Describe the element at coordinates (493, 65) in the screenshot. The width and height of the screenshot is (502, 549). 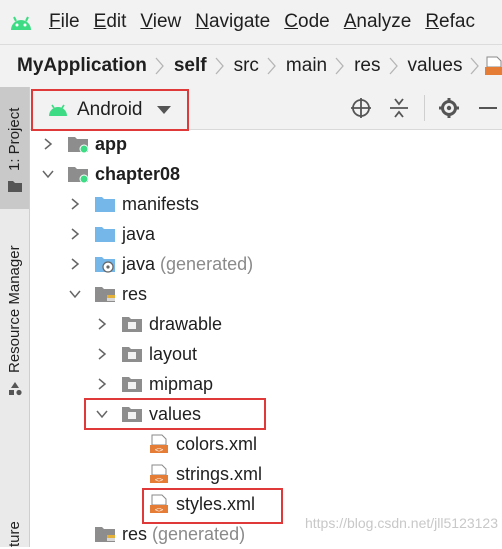
I see `xml-file-icon` at that location.